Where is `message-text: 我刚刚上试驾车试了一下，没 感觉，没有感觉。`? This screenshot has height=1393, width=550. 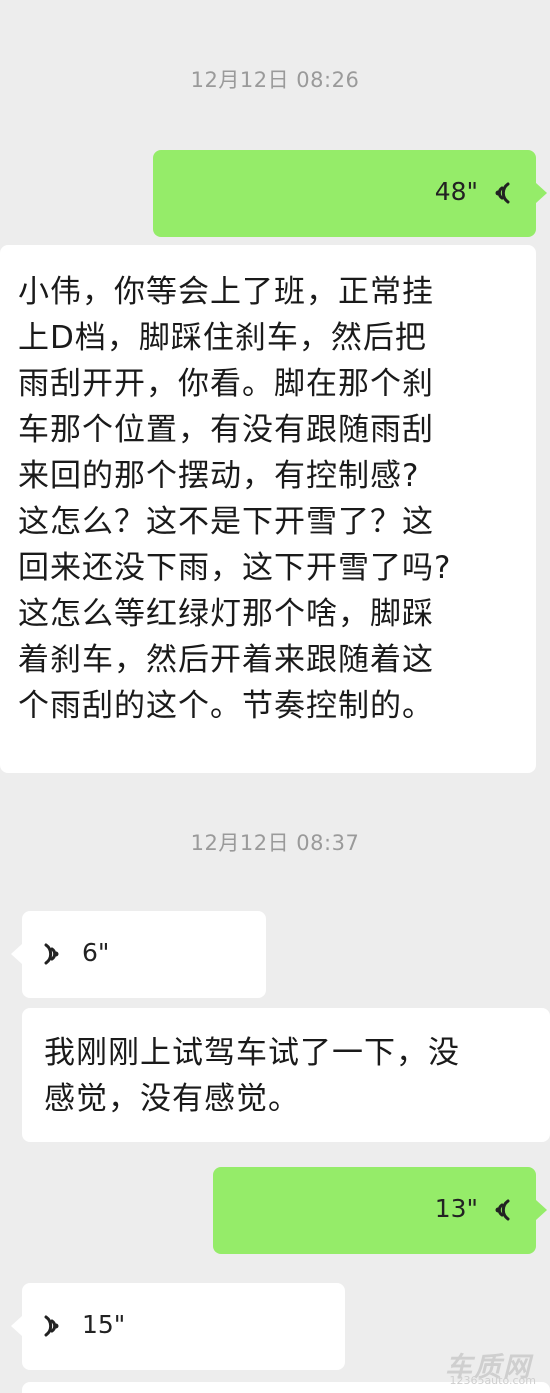 message-text: 我刚刚上试驾车试了一下，没 感觉，没有感觉。 is located at coordinates (252, 1076).